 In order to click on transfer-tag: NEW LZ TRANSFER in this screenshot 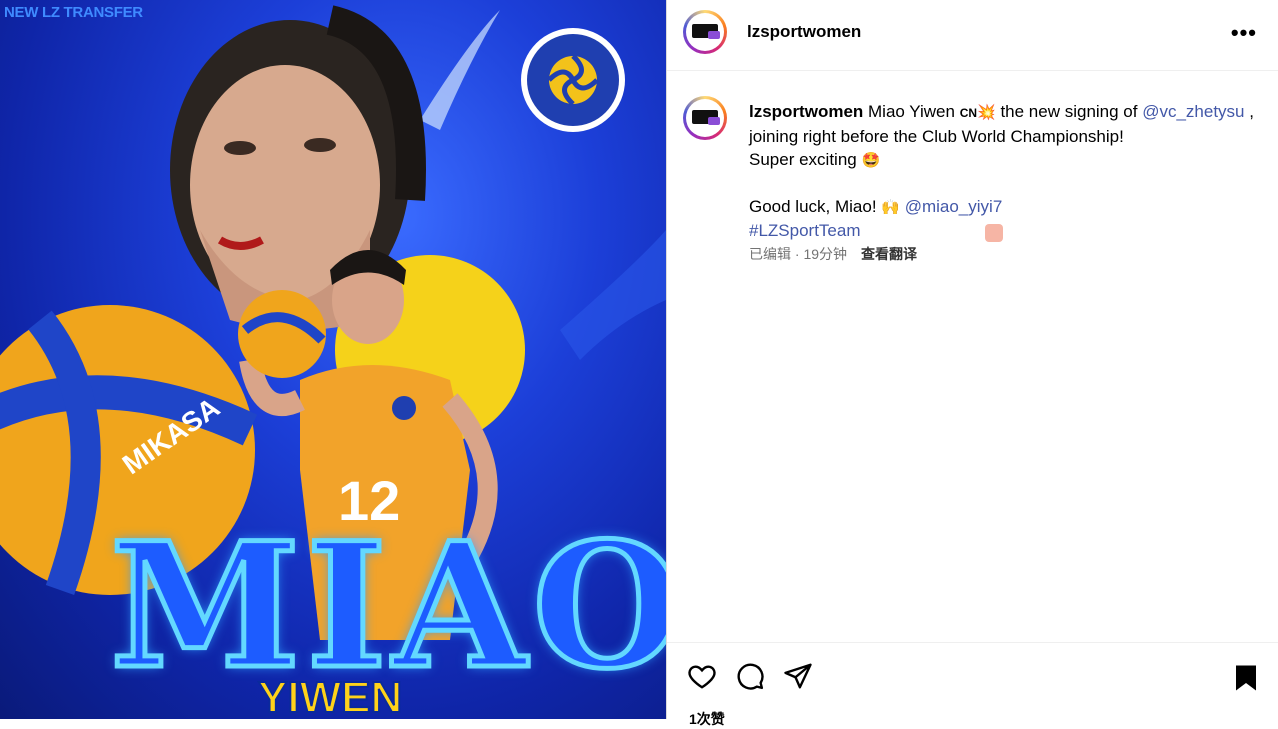, I will do `click(73, 12)`.